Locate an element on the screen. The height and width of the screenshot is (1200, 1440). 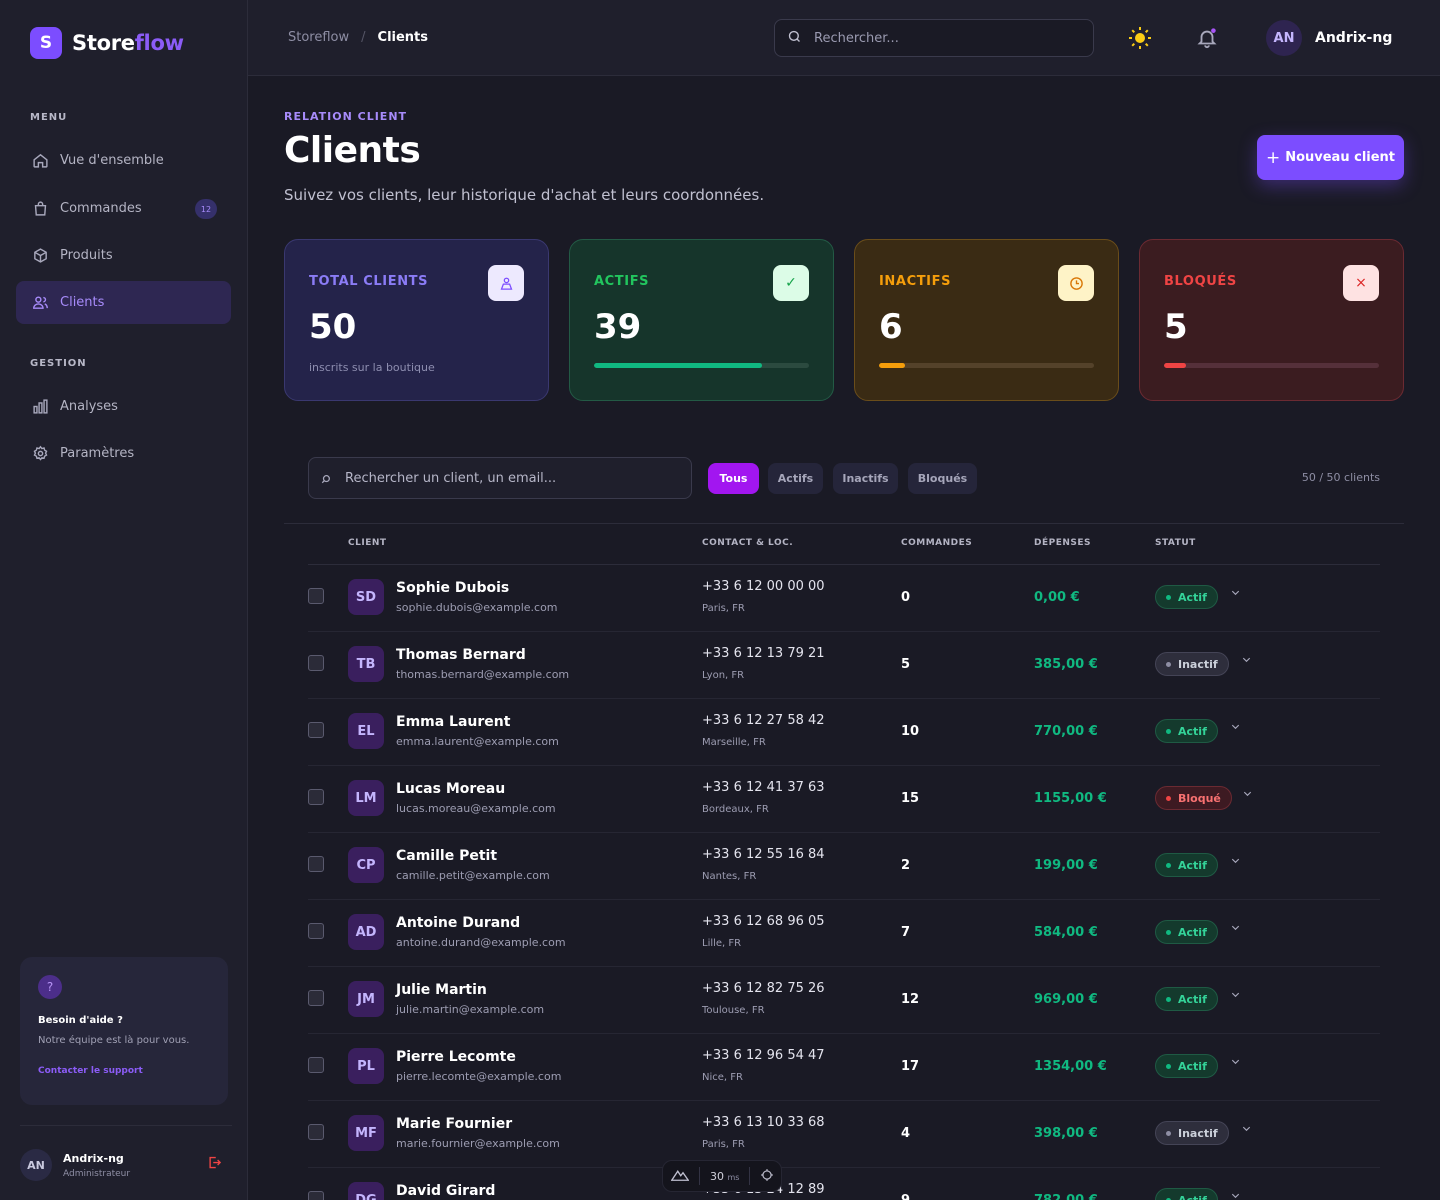
client-phone: +33 6 12 27 58 42 is located at coordinates (763, 720).